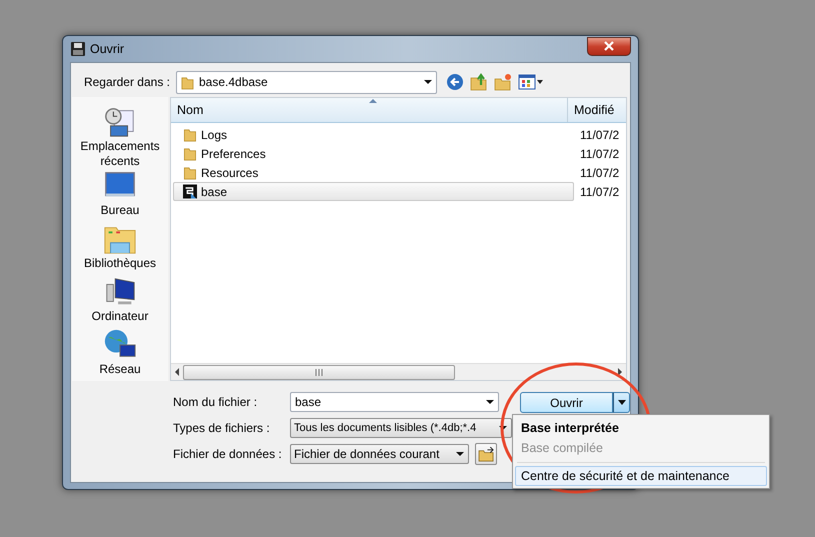 This screenshot has height=537, width=815. What do you see at coordinates (306, 82) in the screenshot?
I see `look-in-dropdown: base.4dbase` at bounding box center [306, 82].